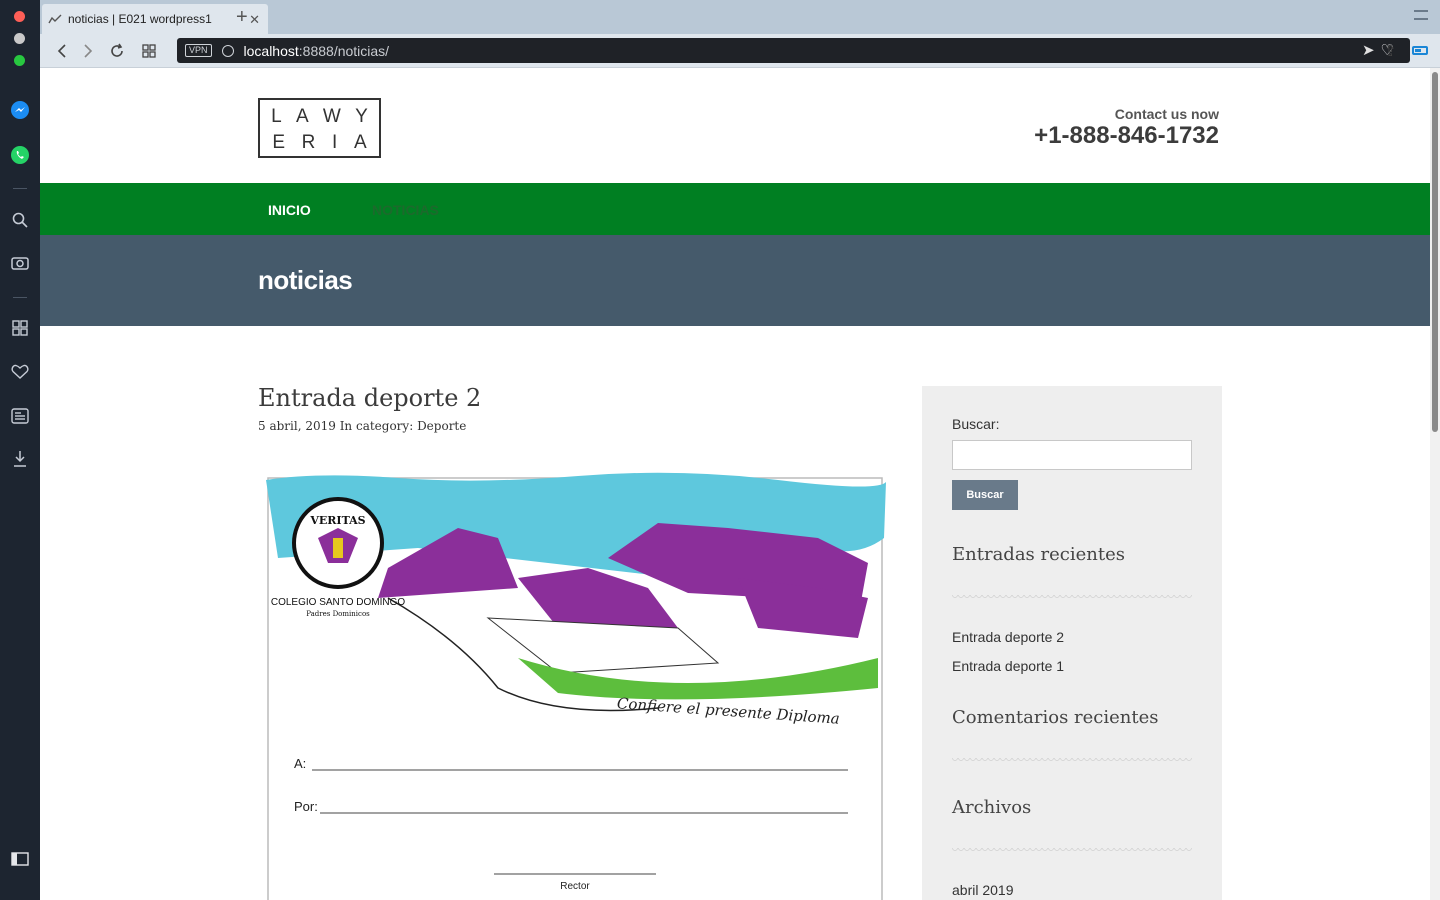 The image size is (1440, 900). What do you see at coordinates (405, 210) in the screenshot?
I see `nav-item-noticias: NOTICIAS` at bounding box center [405, 210].